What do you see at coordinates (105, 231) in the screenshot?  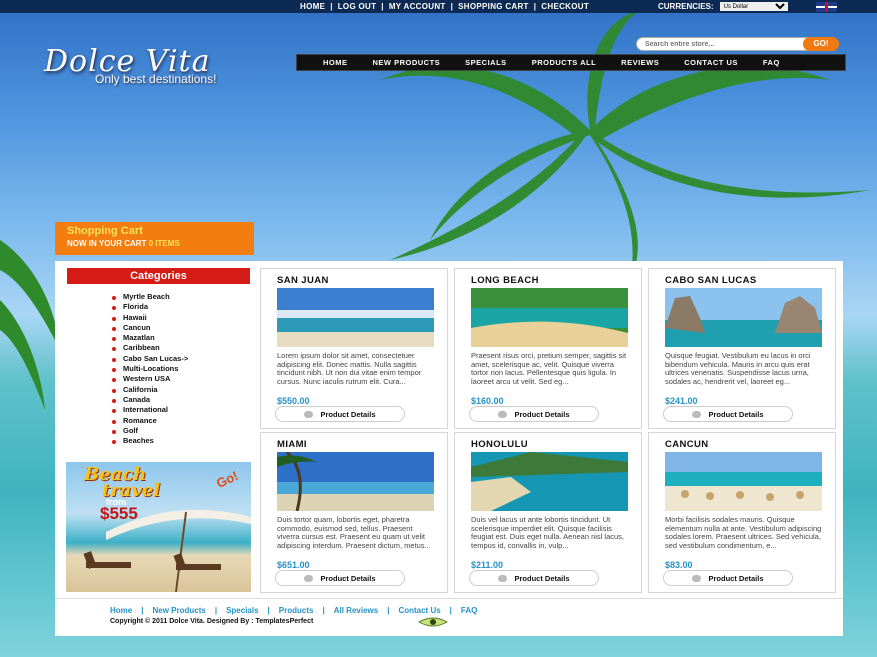 I see `cart-title: Shopping Cart` at bounding box center [105, 231].